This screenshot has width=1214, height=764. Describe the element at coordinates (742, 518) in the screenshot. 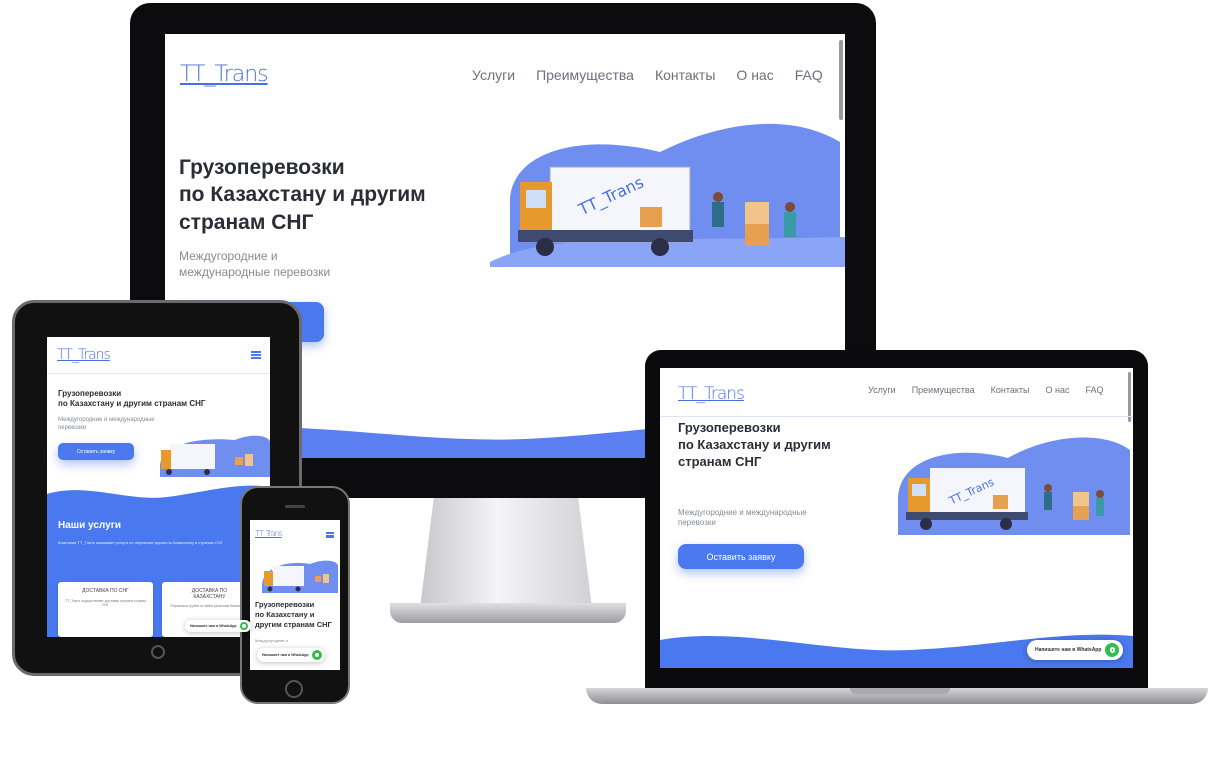

I see `laptop-hero-subtitle: Междугородние и международные перевозки` at that location.